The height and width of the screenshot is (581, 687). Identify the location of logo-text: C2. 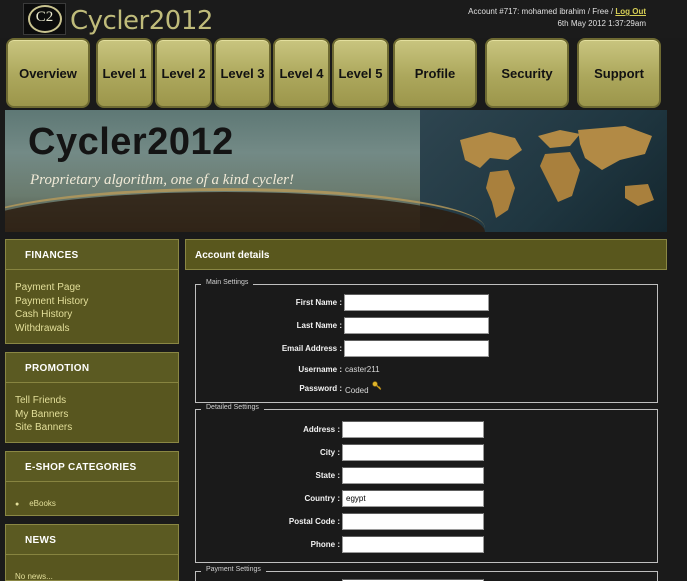
(44, 17).